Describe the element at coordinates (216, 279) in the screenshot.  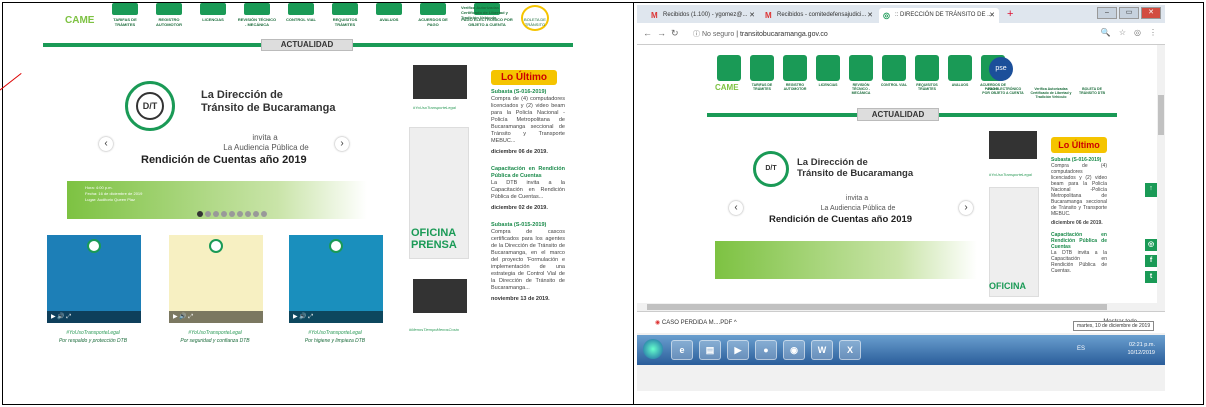
I see `video-player-2: ▶ 🔊 ⤢` at that location.